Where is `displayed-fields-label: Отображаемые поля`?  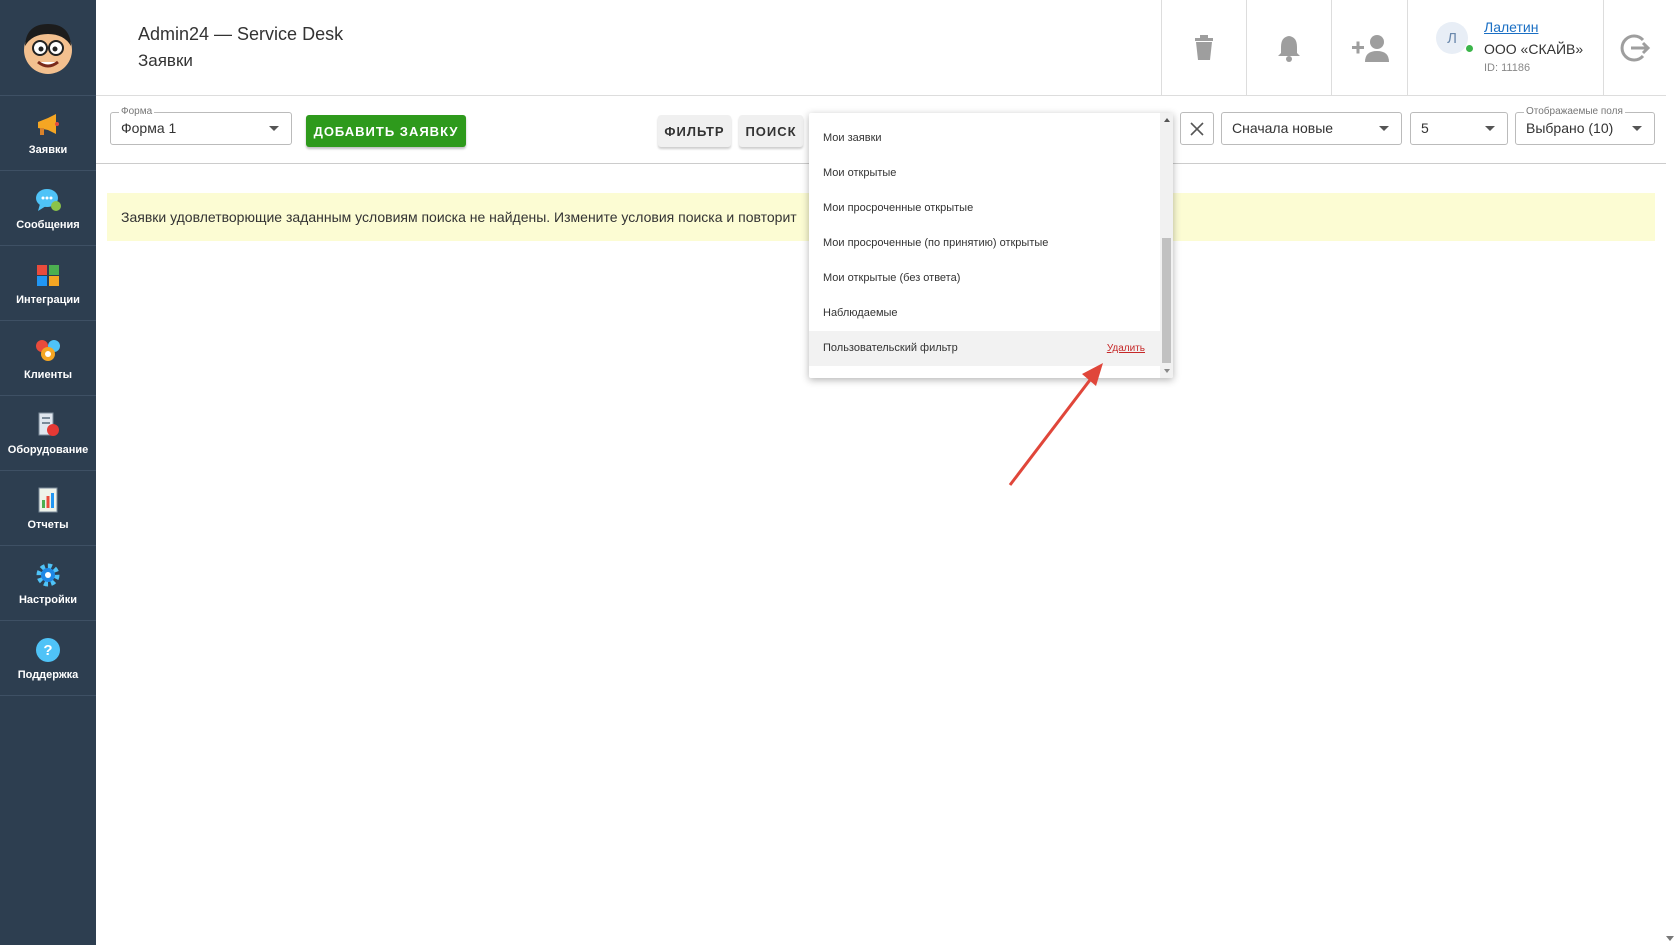
displayed-fields-label: Отображаемые поля is located at coordinates (1574, 112).